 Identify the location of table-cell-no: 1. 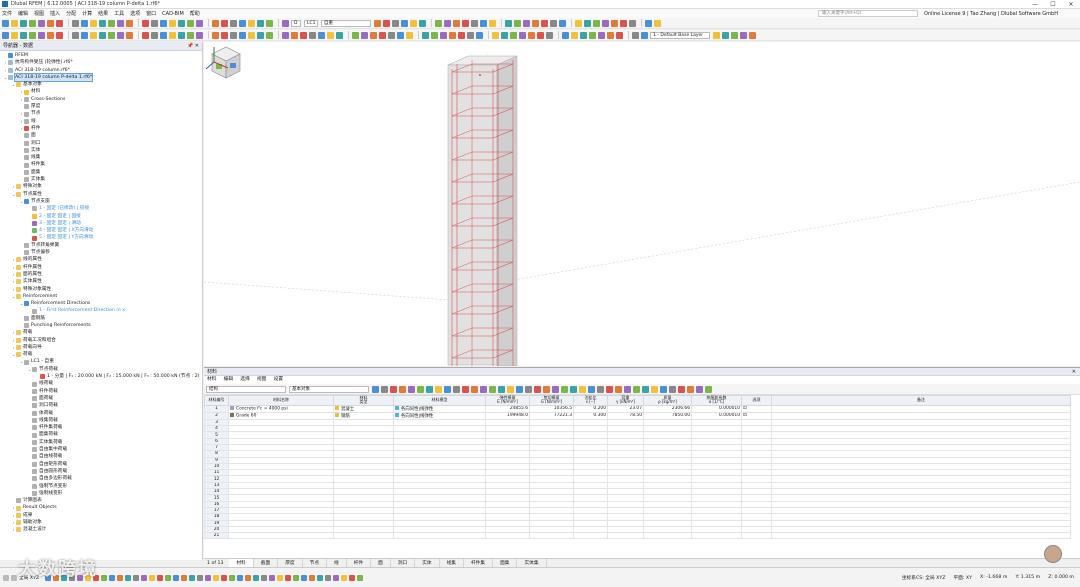
(216, 408).